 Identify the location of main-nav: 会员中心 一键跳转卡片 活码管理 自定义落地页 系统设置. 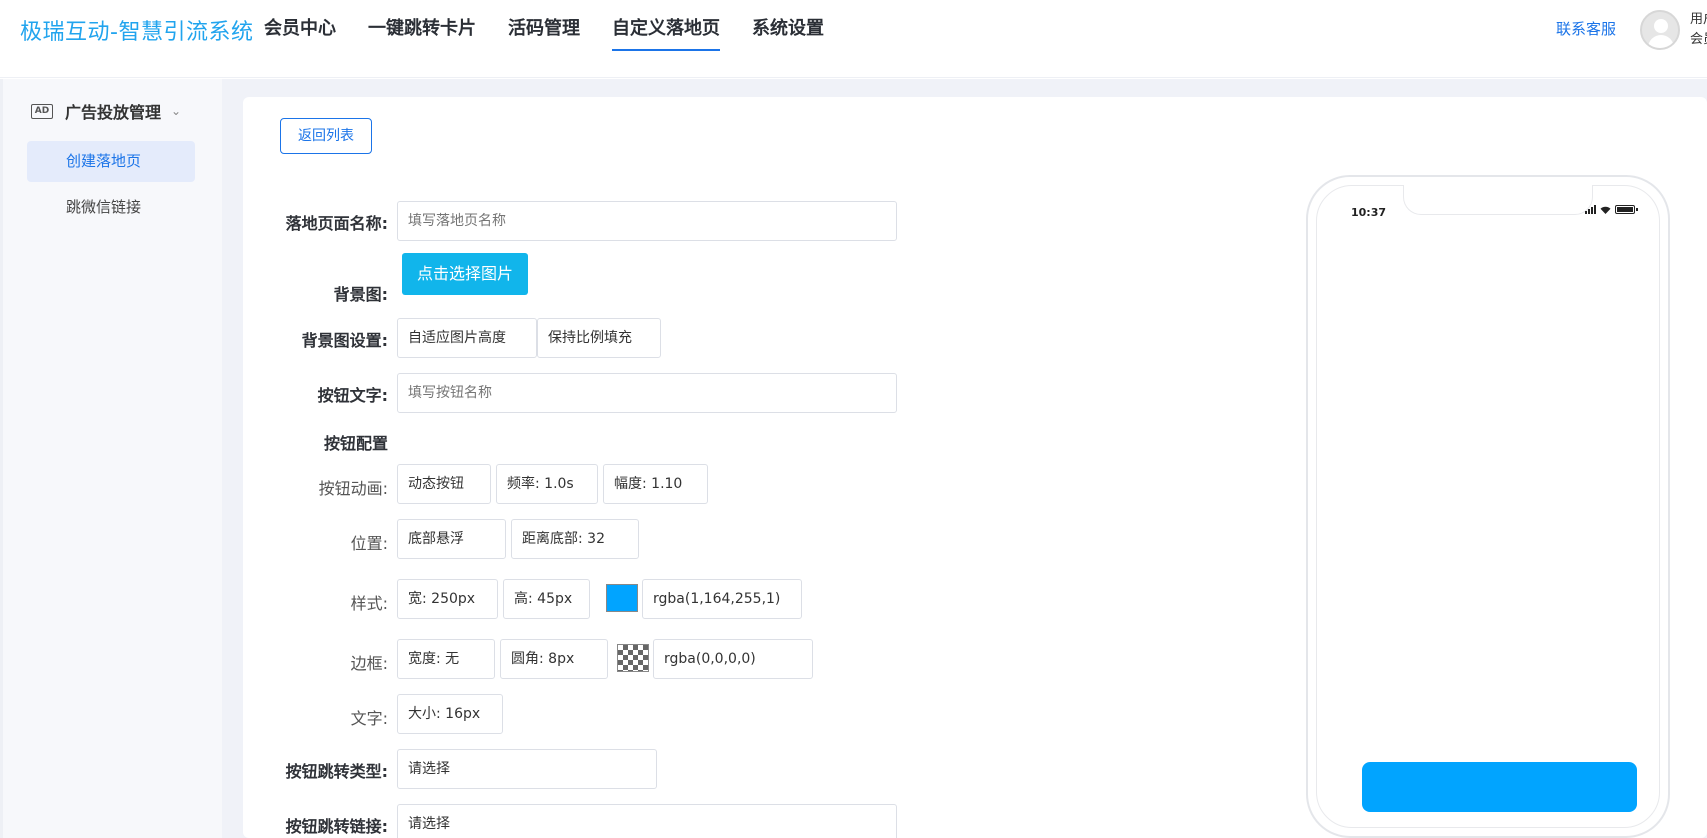
(560, 29).